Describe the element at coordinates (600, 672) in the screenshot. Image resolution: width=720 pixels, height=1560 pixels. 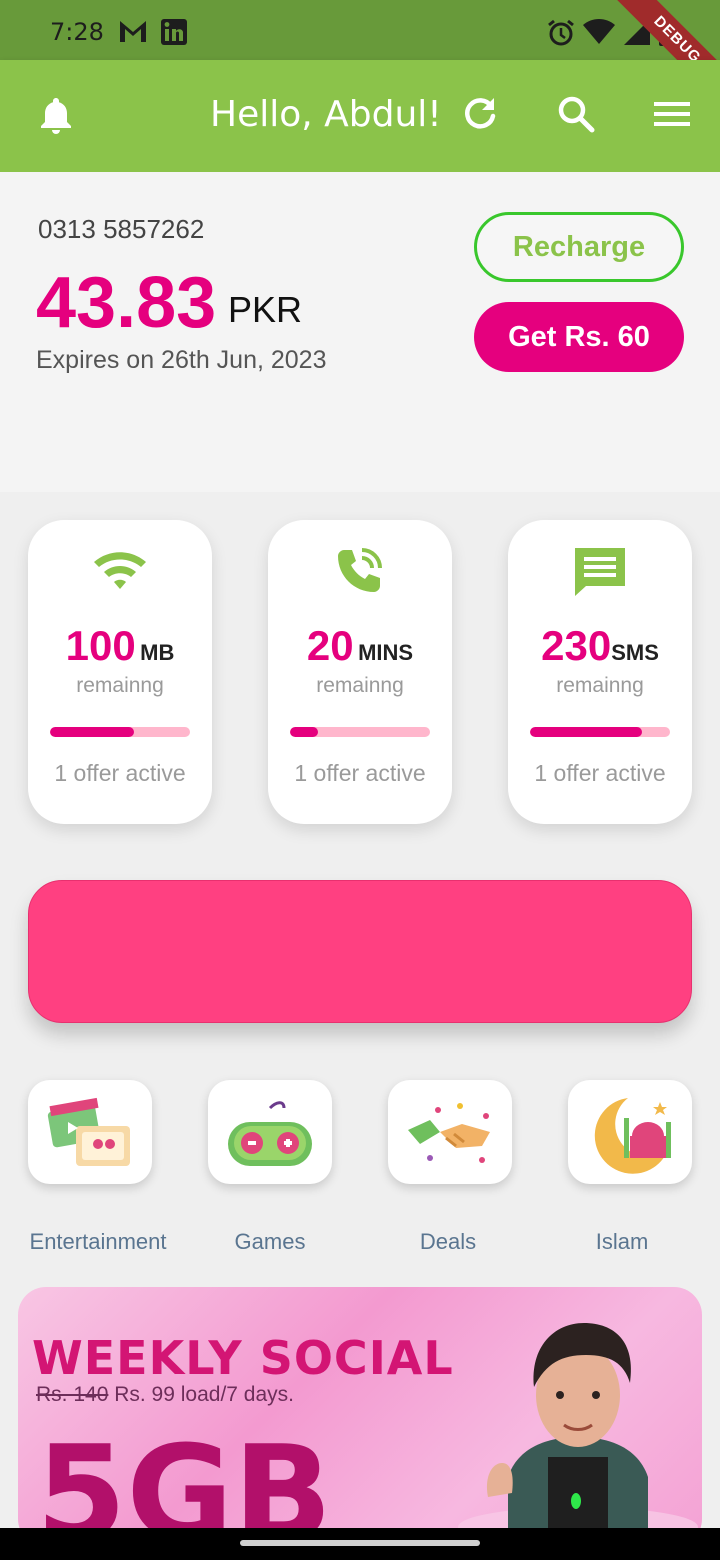
I see `sms-usage-card: 230SMS remainng 1 offer active` at that location.